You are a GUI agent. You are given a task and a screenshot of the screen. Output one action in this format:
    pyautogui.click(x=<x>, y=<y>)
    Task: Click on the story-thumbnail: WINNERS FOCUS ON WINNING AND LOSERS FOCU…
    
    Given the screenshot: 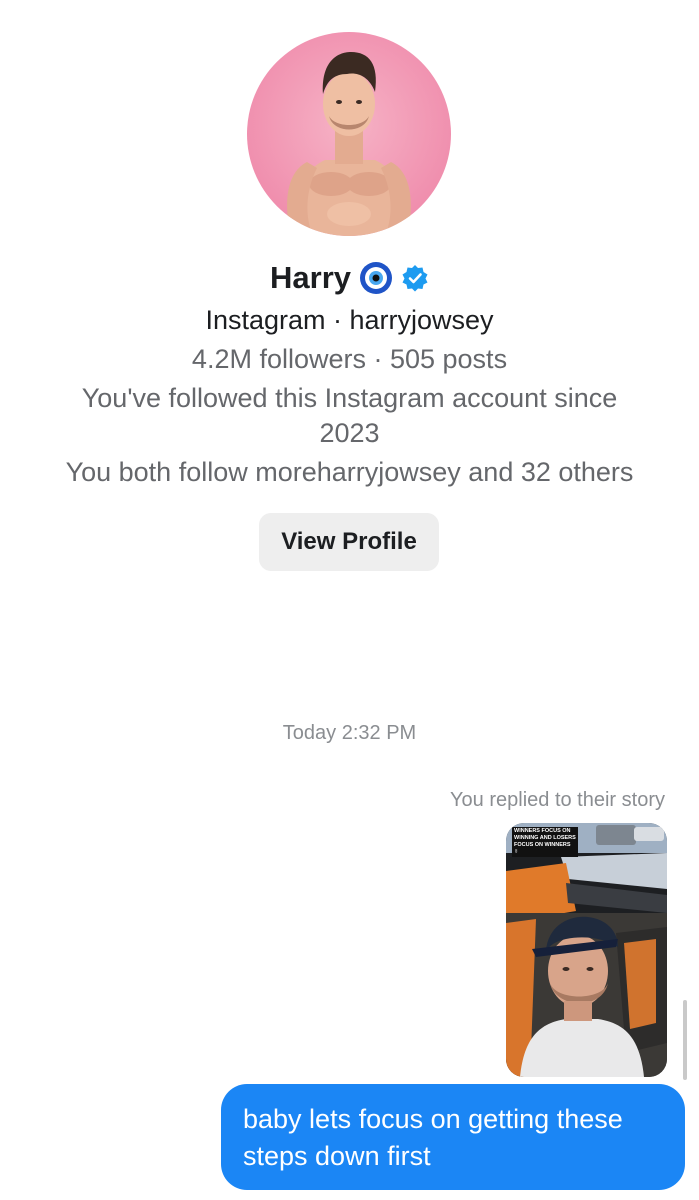 What is the action you would take?
    pyautogui.click(x=586, y=950)
    